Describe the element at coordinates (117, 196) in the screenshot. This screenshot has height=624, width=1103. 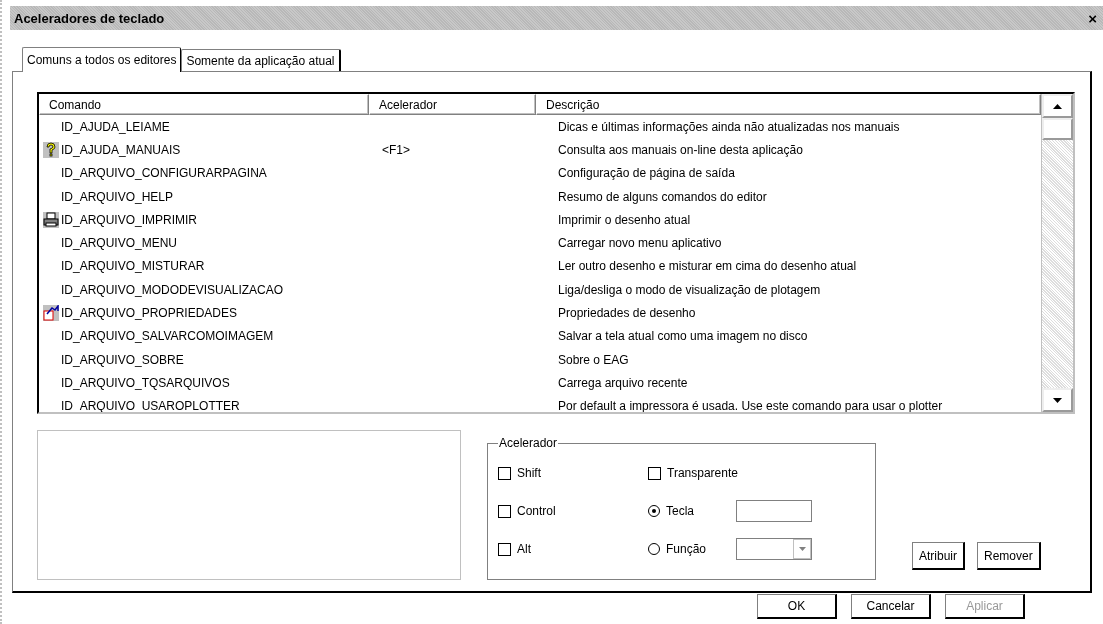
I see `command-name: ID_ARQUIVO_HELP` at that location.